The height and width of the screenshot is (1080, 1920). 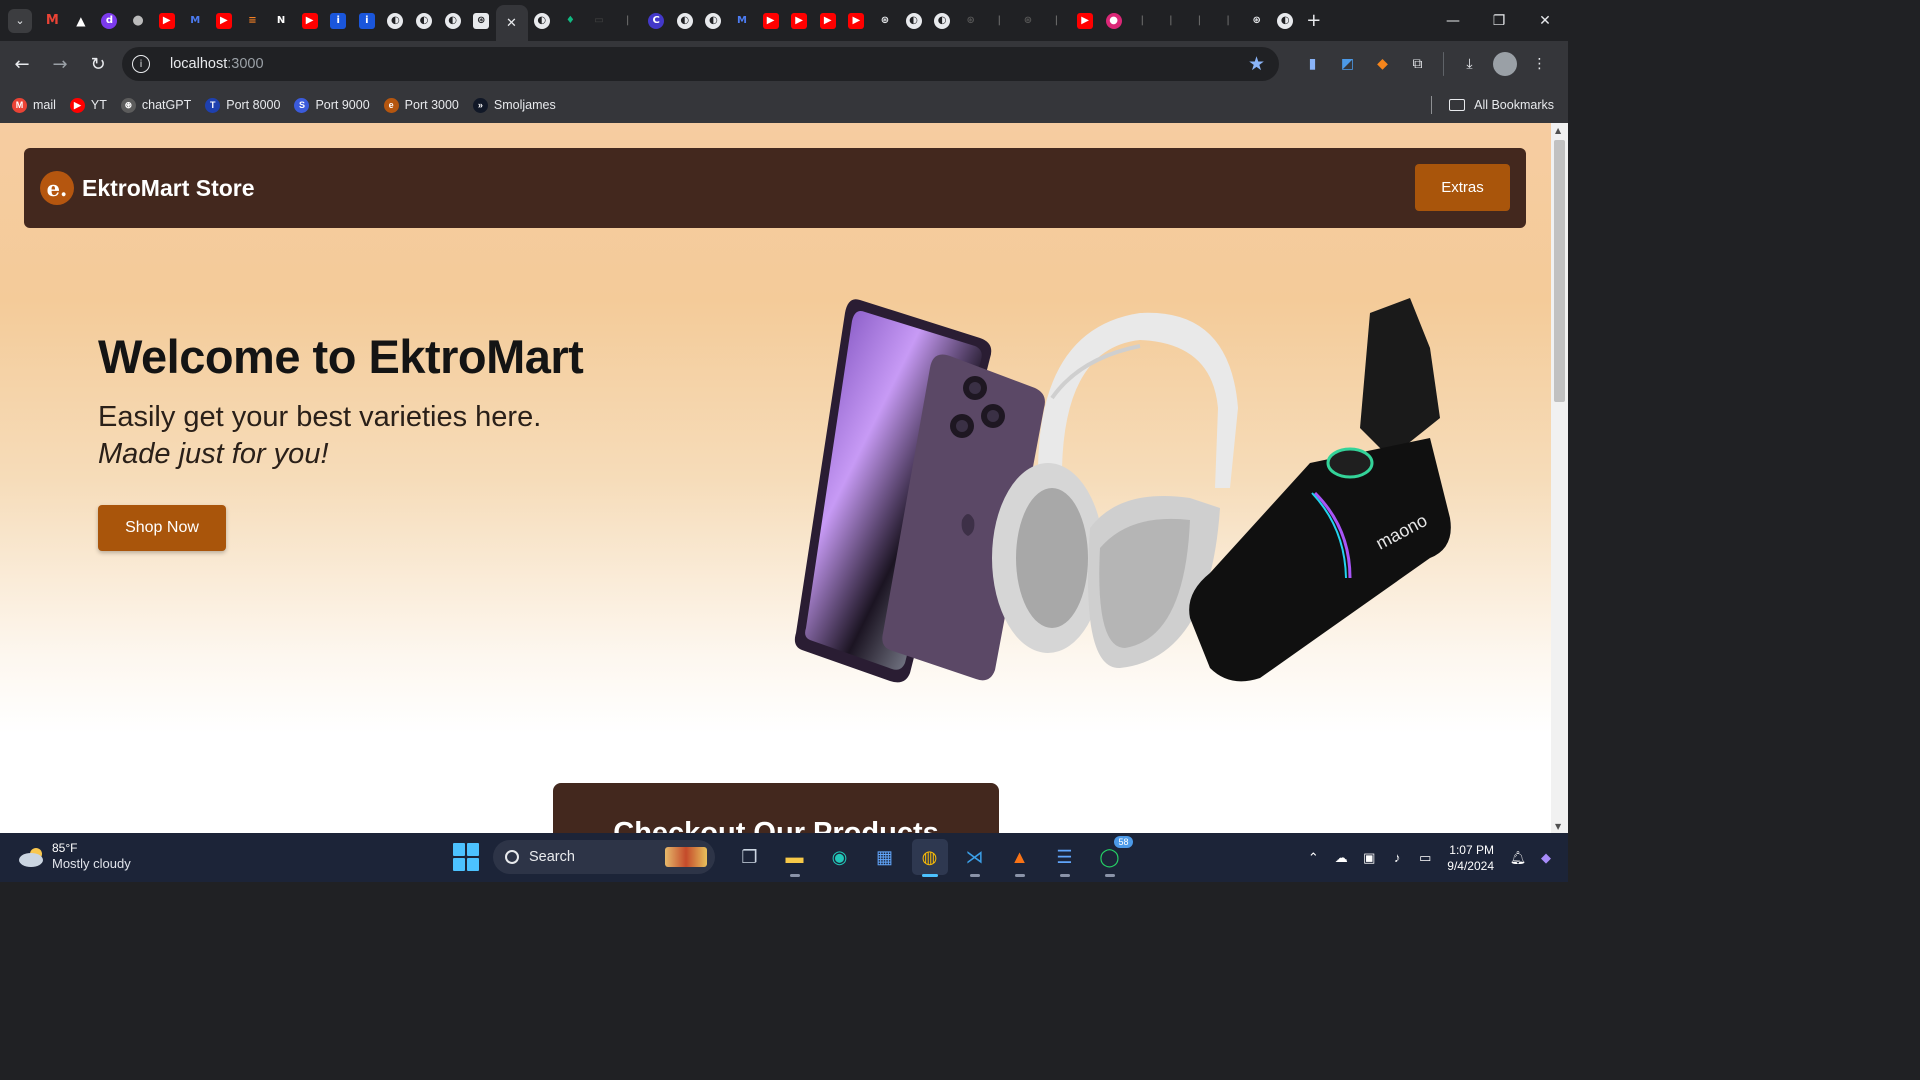 What do you see at coordinates (599, 21) in the screenshot?
I see `tab-dark: ▭` at bounding box center [599, 21].